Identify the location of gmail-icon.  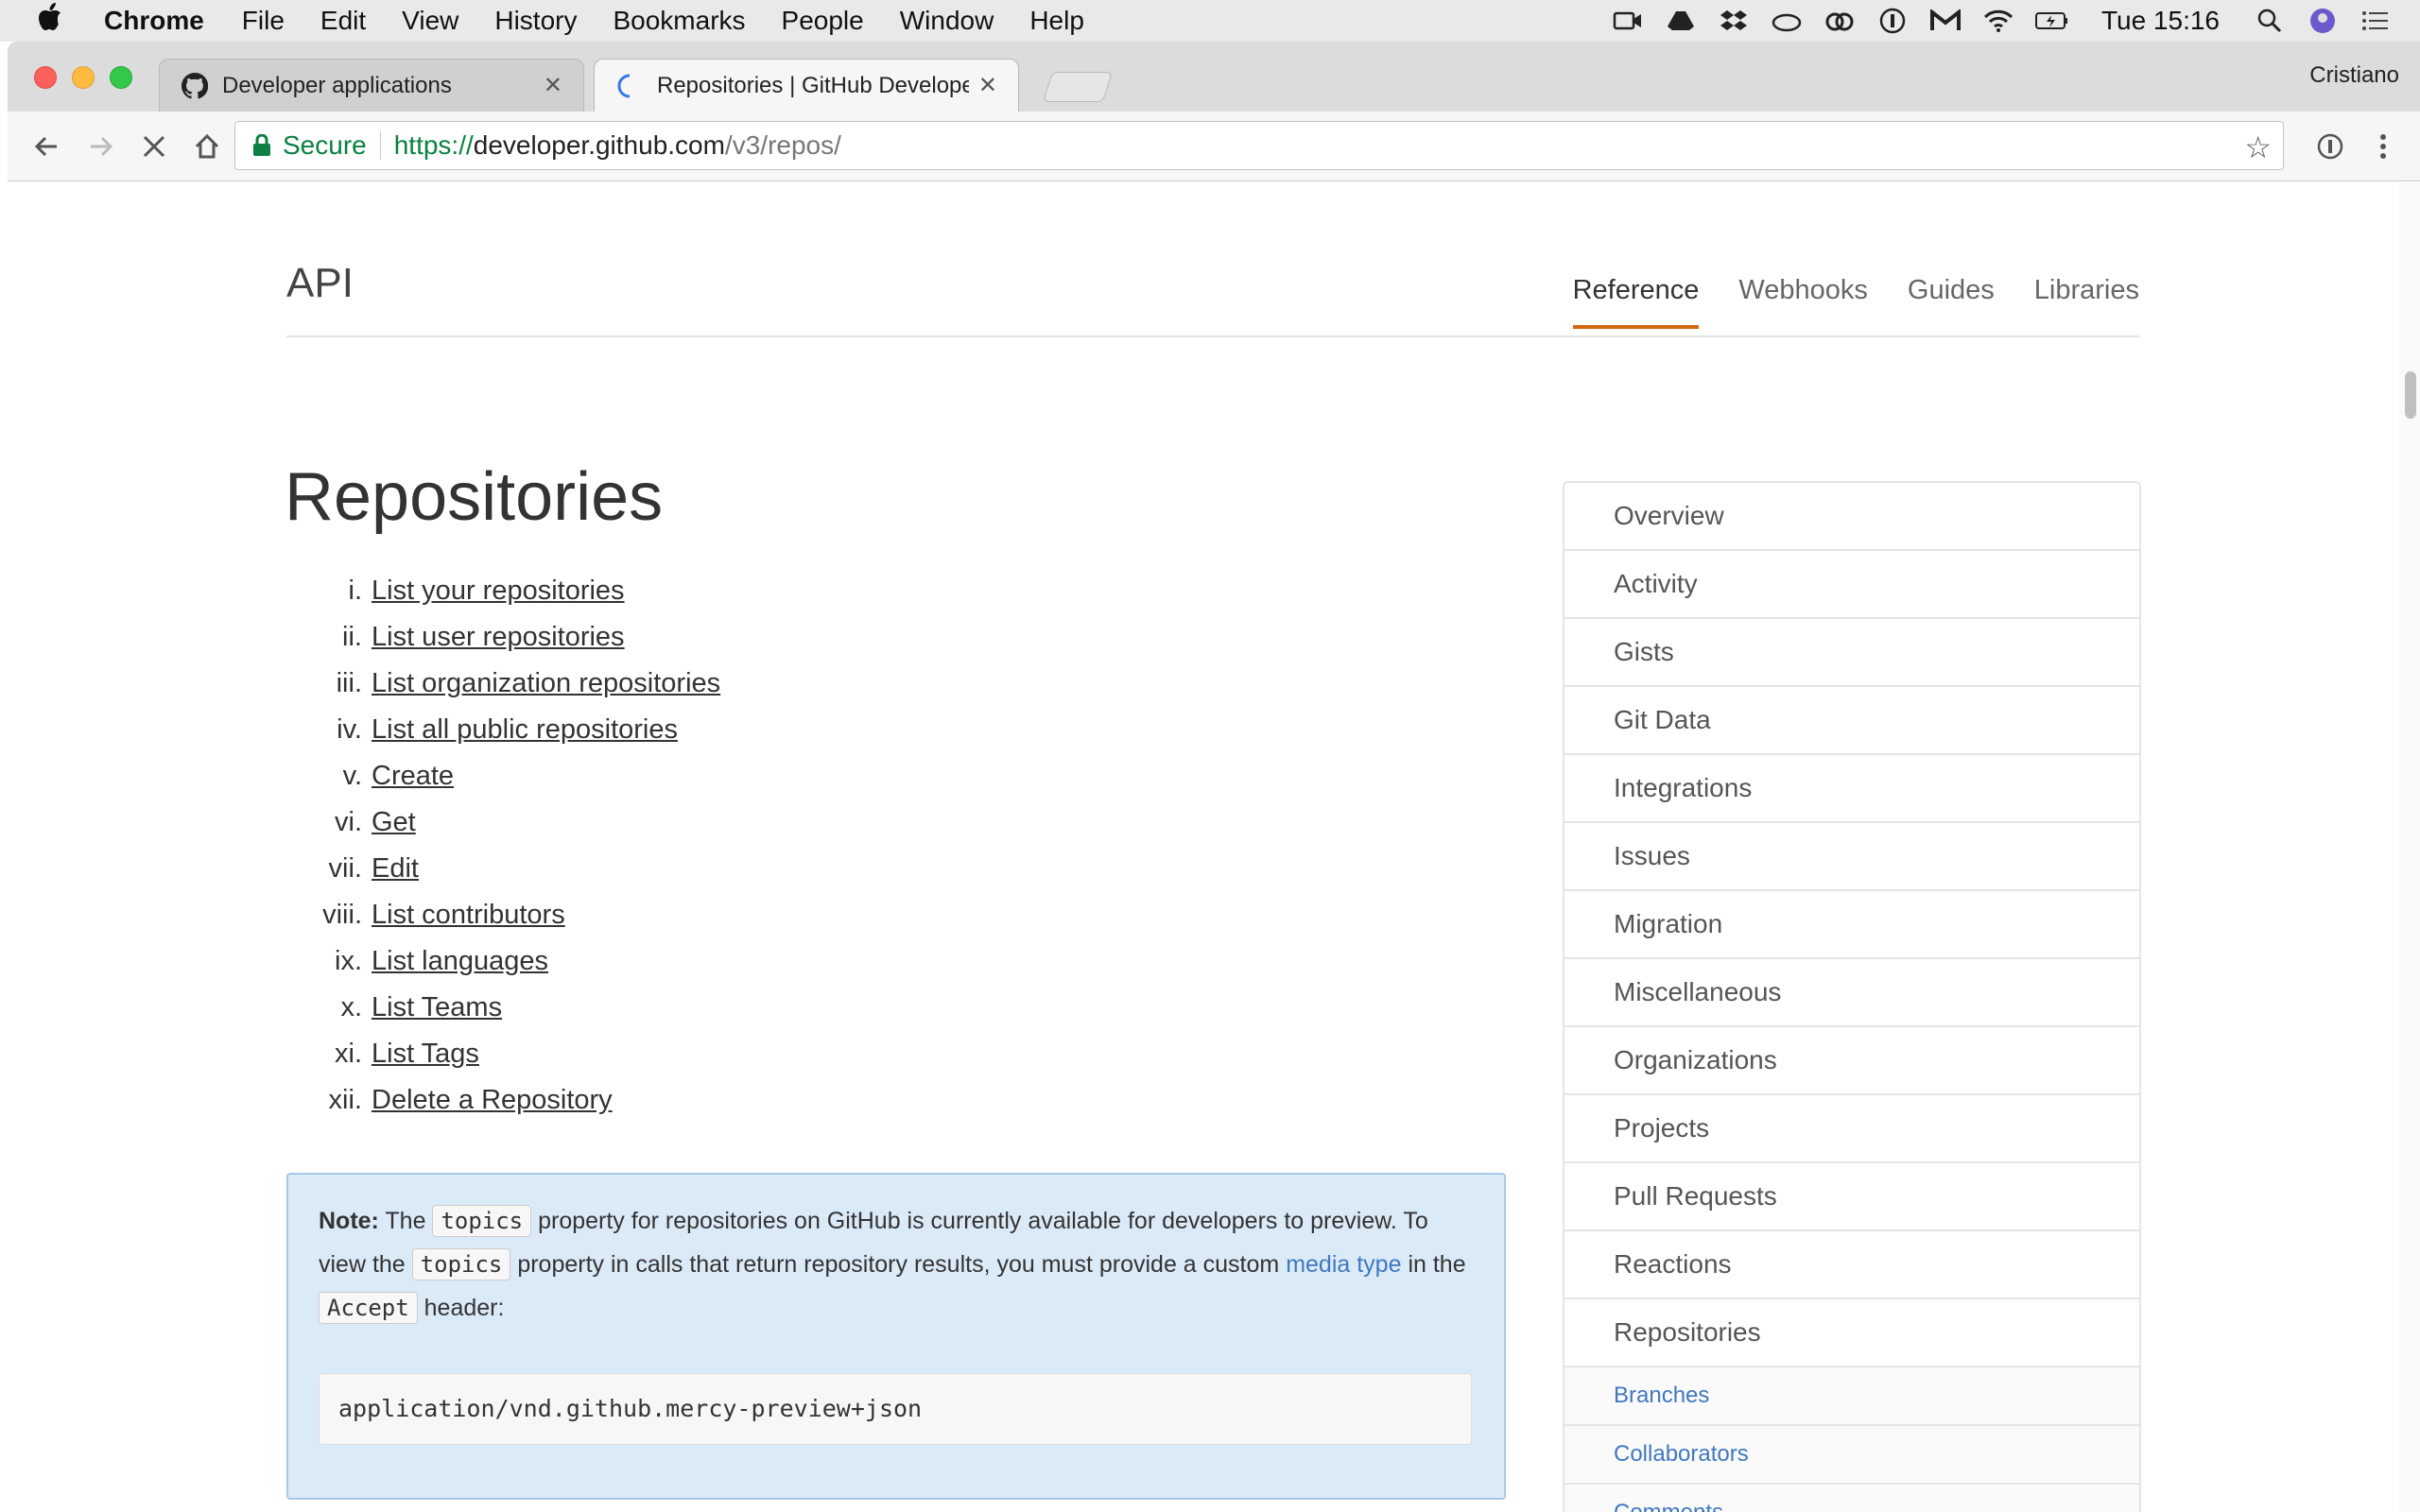
(1945, 21).